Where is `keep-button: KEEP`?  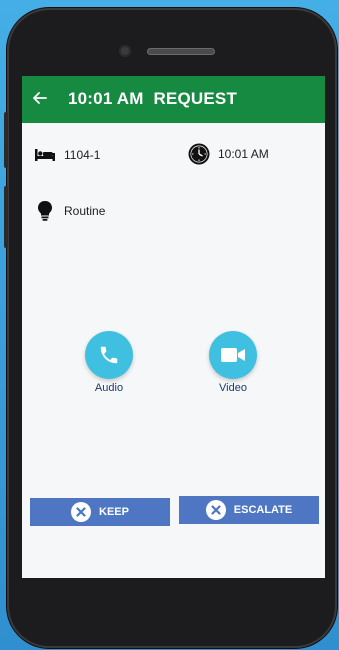 keep-button: KEEP is located at coordinates (100, 512).